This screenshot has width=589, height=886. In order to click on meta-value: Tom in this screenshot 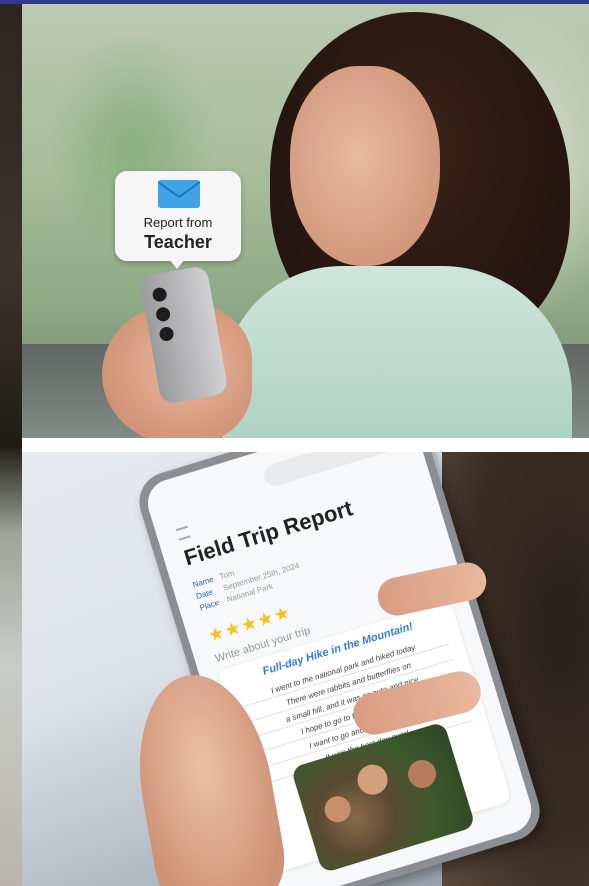, I will do `click(227, 575)`.